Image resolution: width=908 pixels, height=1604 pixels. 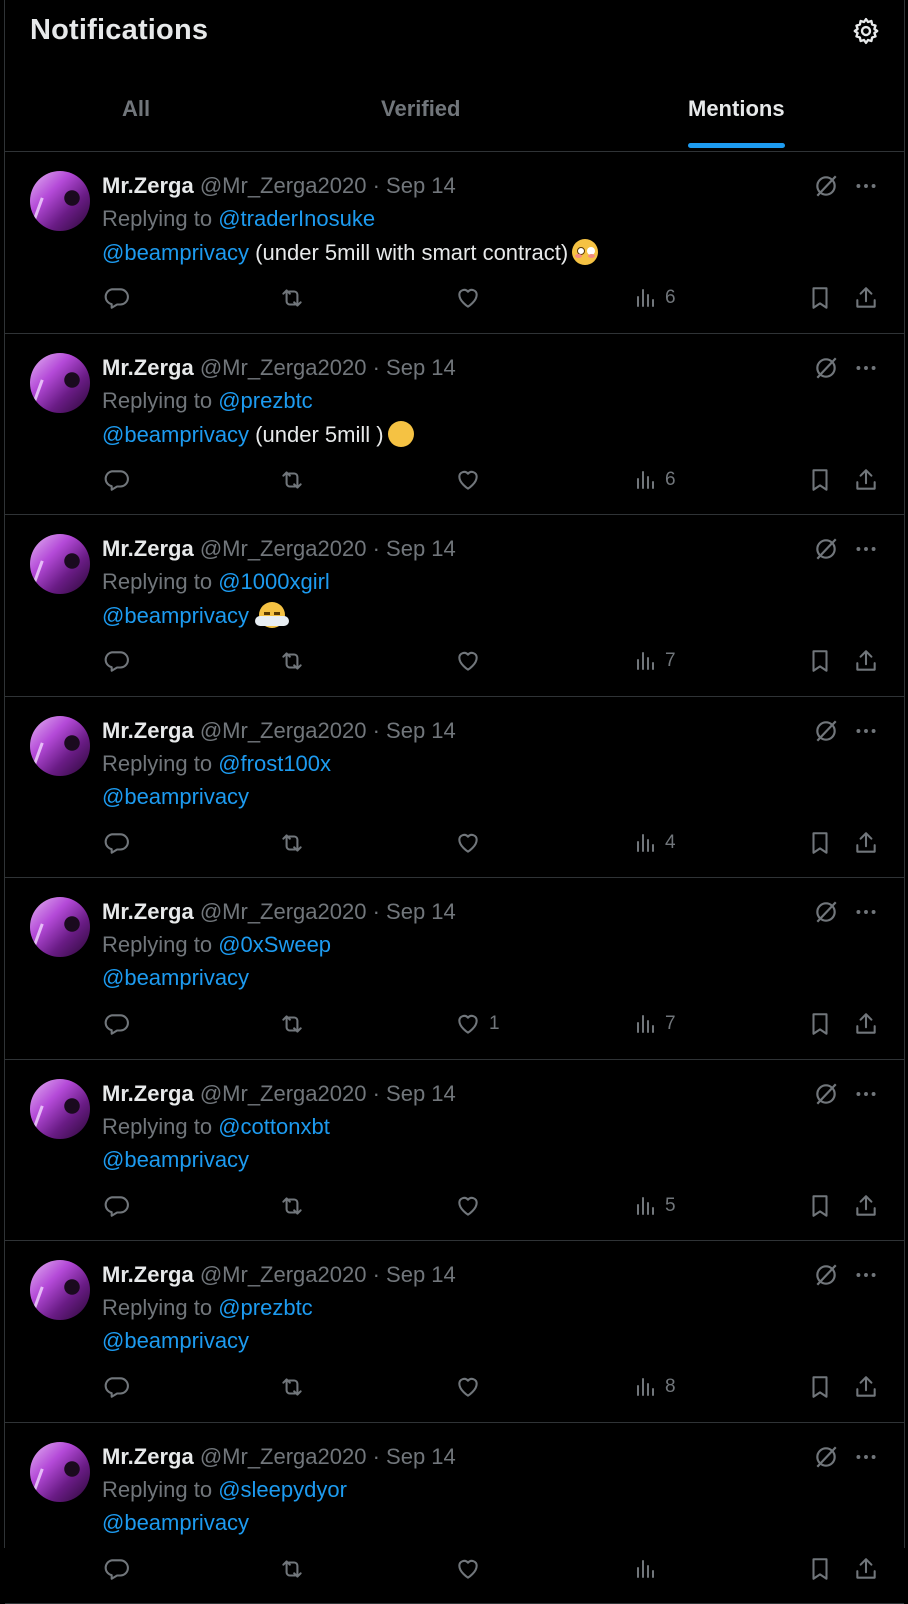 I want to click on replying-to-handle: @1000xgirl, so click(x=274, y=581).